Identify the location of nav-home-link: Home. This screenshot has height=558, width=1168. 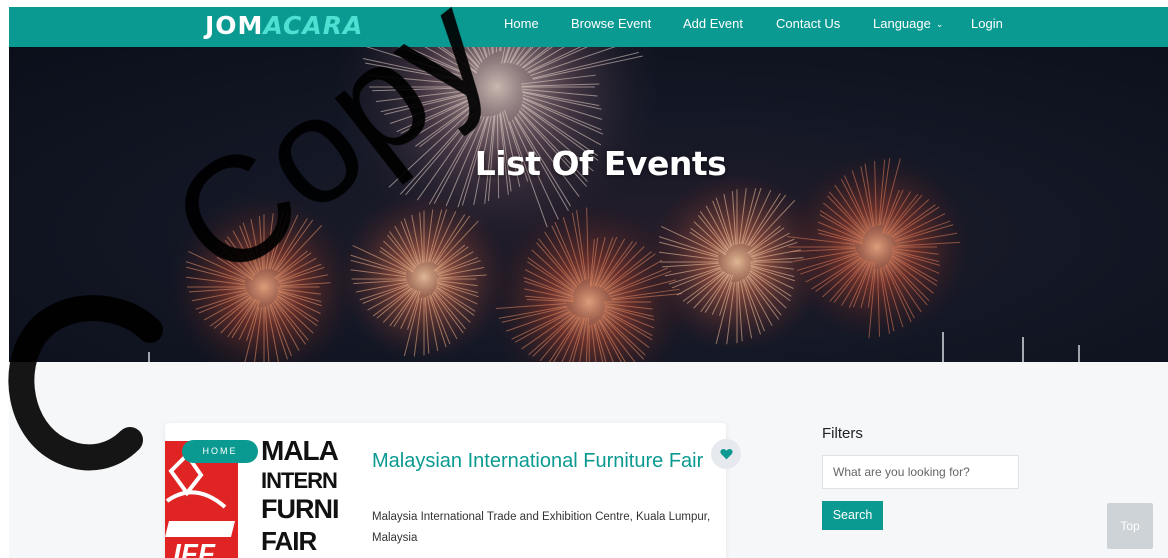
(521, 27).